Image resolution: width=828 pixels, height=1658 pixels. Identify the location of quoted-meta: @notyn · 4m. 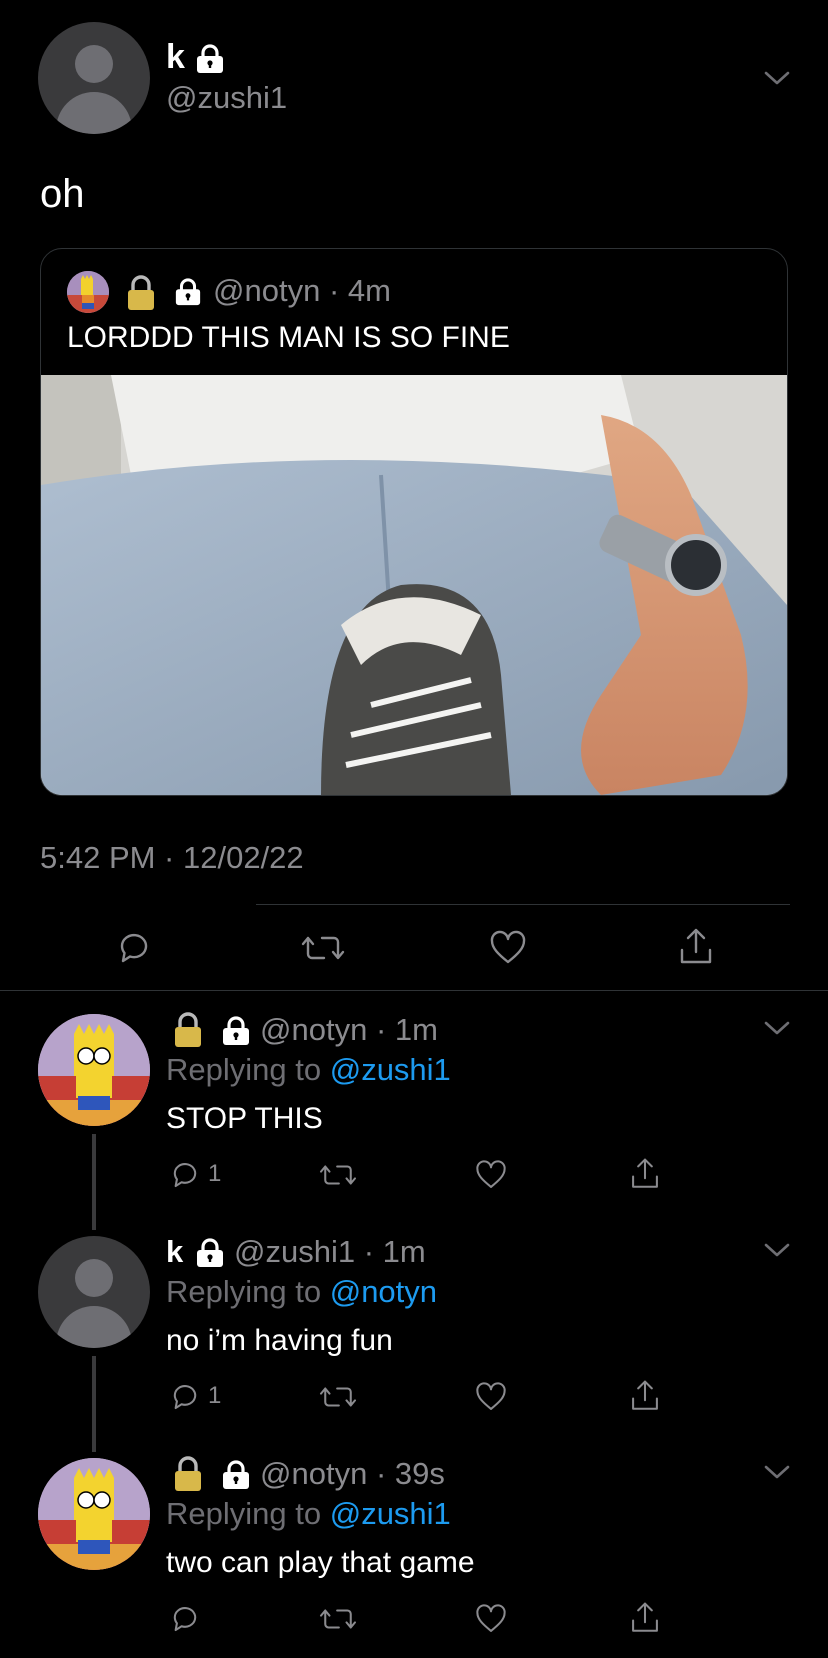
(302, 291).